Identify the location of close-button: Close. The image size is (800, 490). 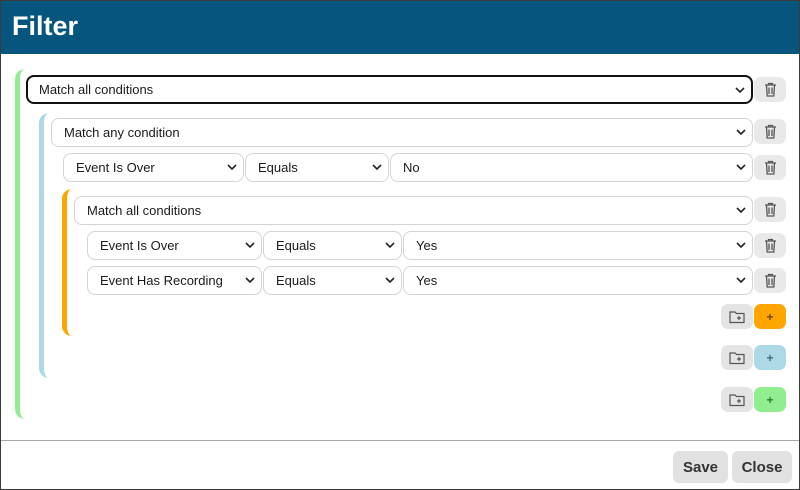
(762, 467).